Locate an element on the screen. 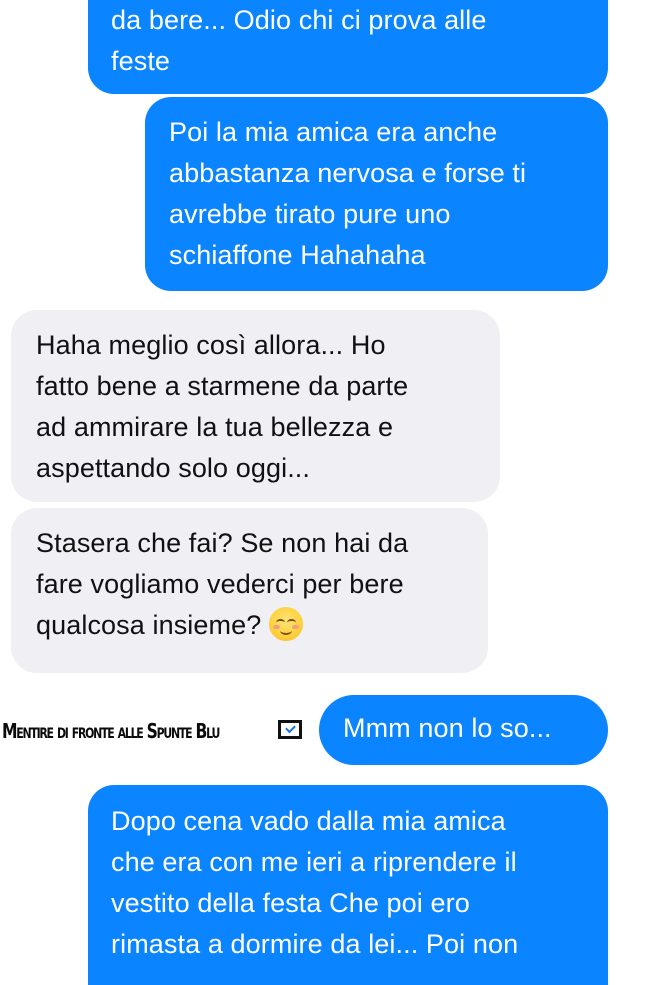  watermark-text: Mentire di fronte alle Spunte Blu is located at coordinates (111, 731).